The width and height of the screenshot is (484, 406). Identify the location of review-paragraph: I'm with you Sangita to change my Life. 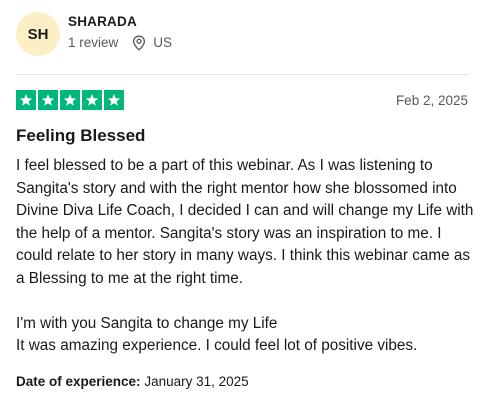
(147, 323).